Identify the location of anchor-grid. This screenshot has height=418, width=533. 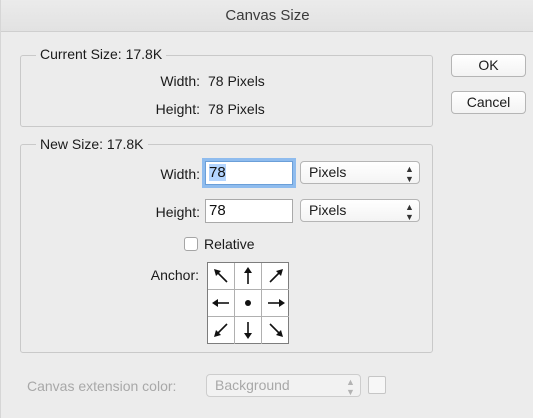
(248, 303).